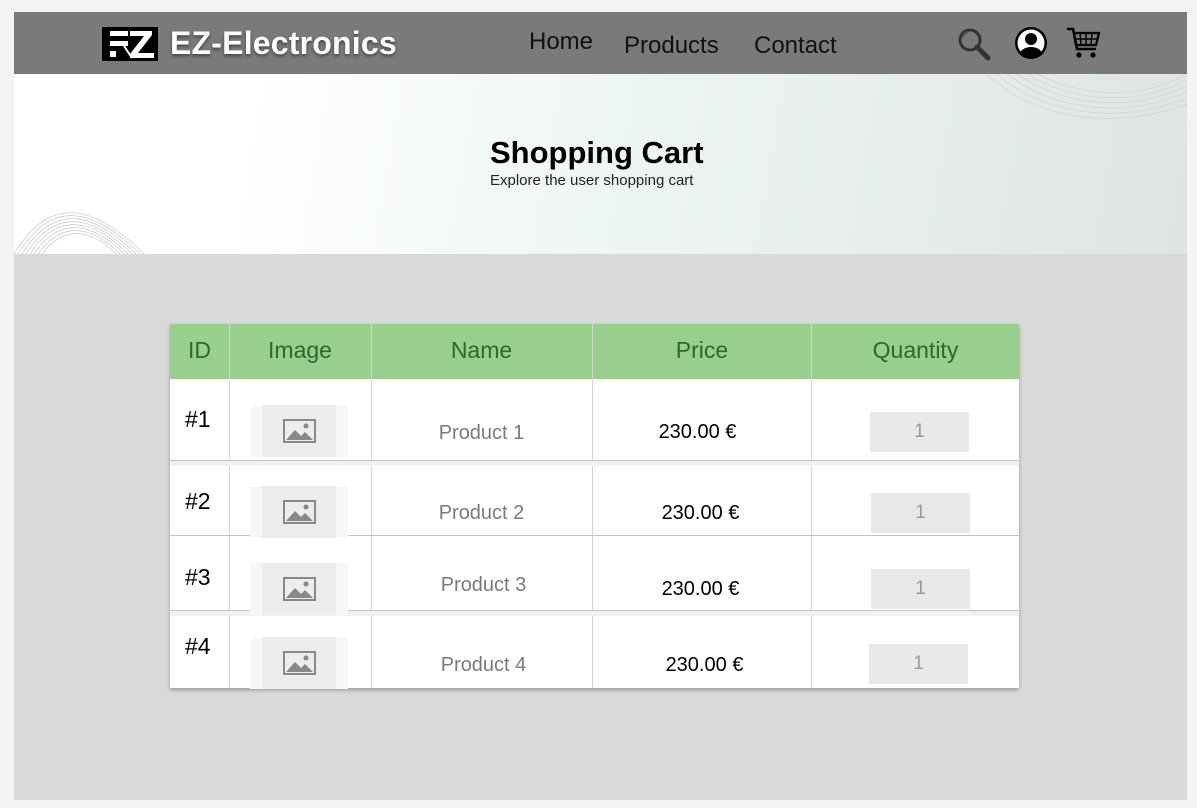 The width and height of the screenshot is (1197, 808). What do you see at coordinates (198, 419) in the screenshot?
I see `cell-id: #1` at bounding box center [198, 419].